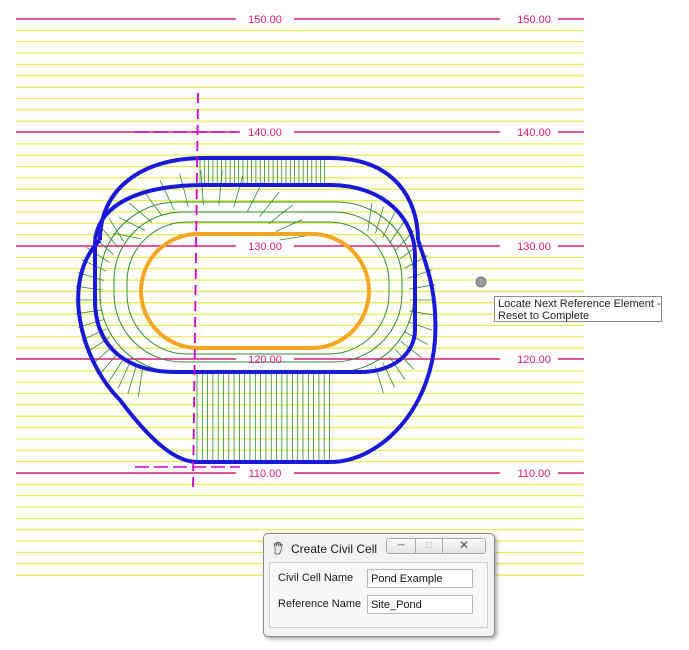 Image resolution: width=689 pixels, height=650 pixels. I want to click on civil-cell-name-label: Civil Cell Name, so click(316, 578).